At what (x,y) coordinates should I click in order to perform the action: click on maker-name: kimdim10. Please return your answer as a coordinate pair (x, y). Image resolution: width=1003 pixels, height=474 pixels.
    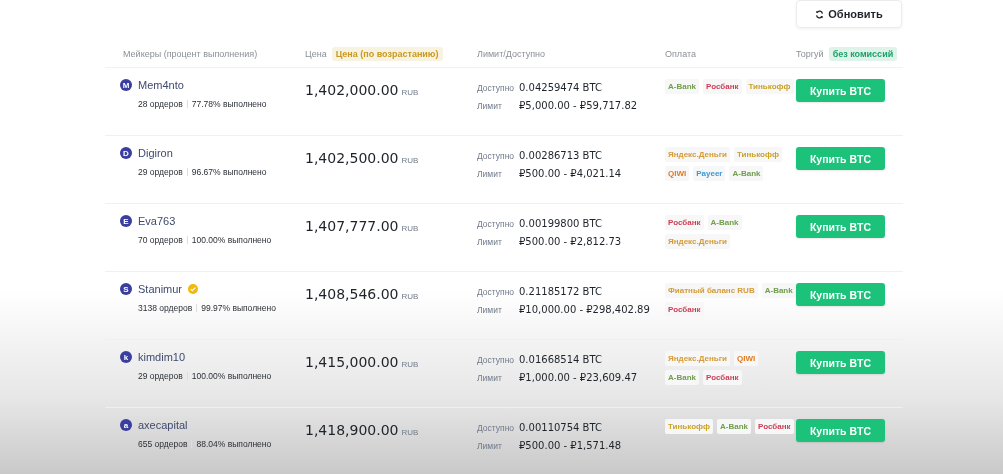
    Looking at the image, I should click on (162, 357).